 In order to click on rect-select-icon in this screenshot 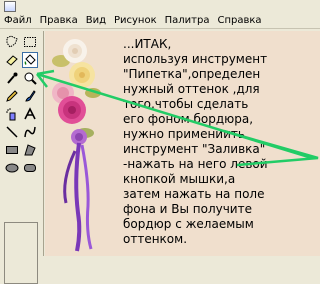, I will do `click(30, 42)`.